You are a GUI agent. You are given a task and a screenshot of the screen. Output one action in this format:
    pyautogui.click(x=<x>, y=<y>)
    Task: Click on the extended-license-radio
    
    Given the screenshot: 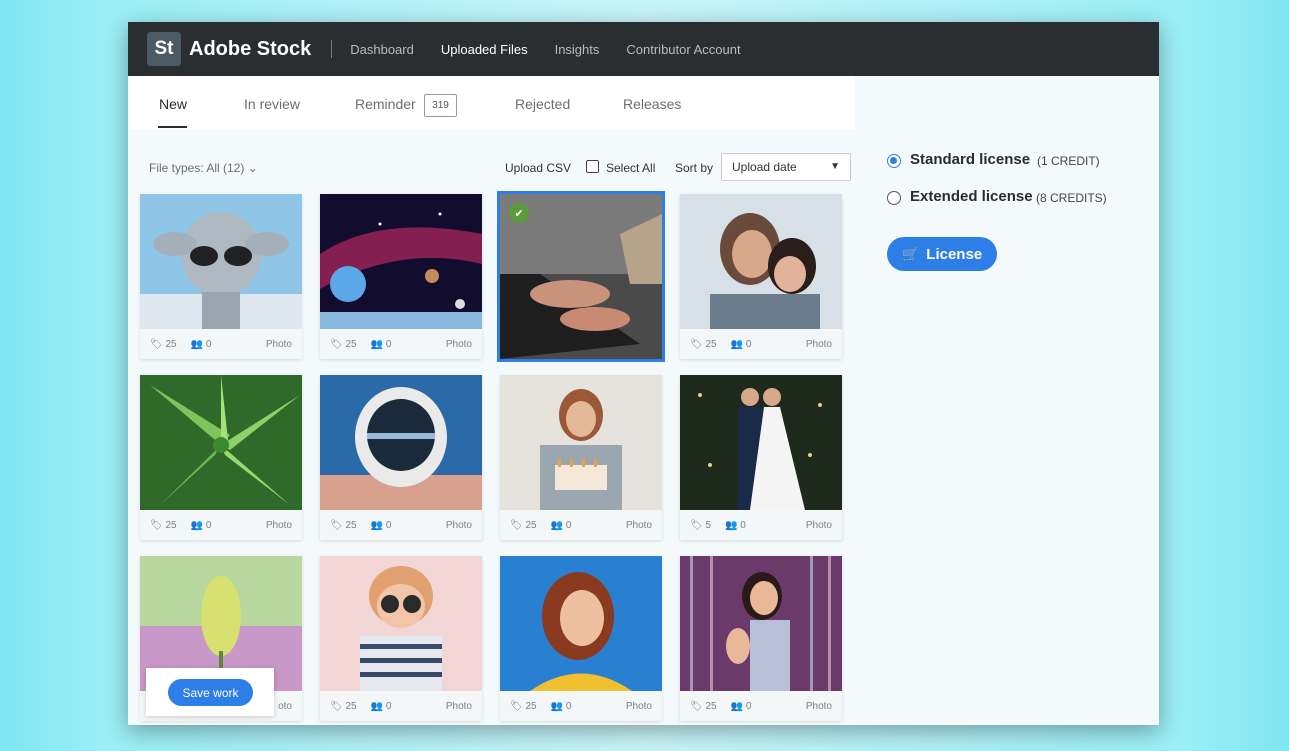 What is the action you would take?
    pyautogui.click(x=894, y=198)
    